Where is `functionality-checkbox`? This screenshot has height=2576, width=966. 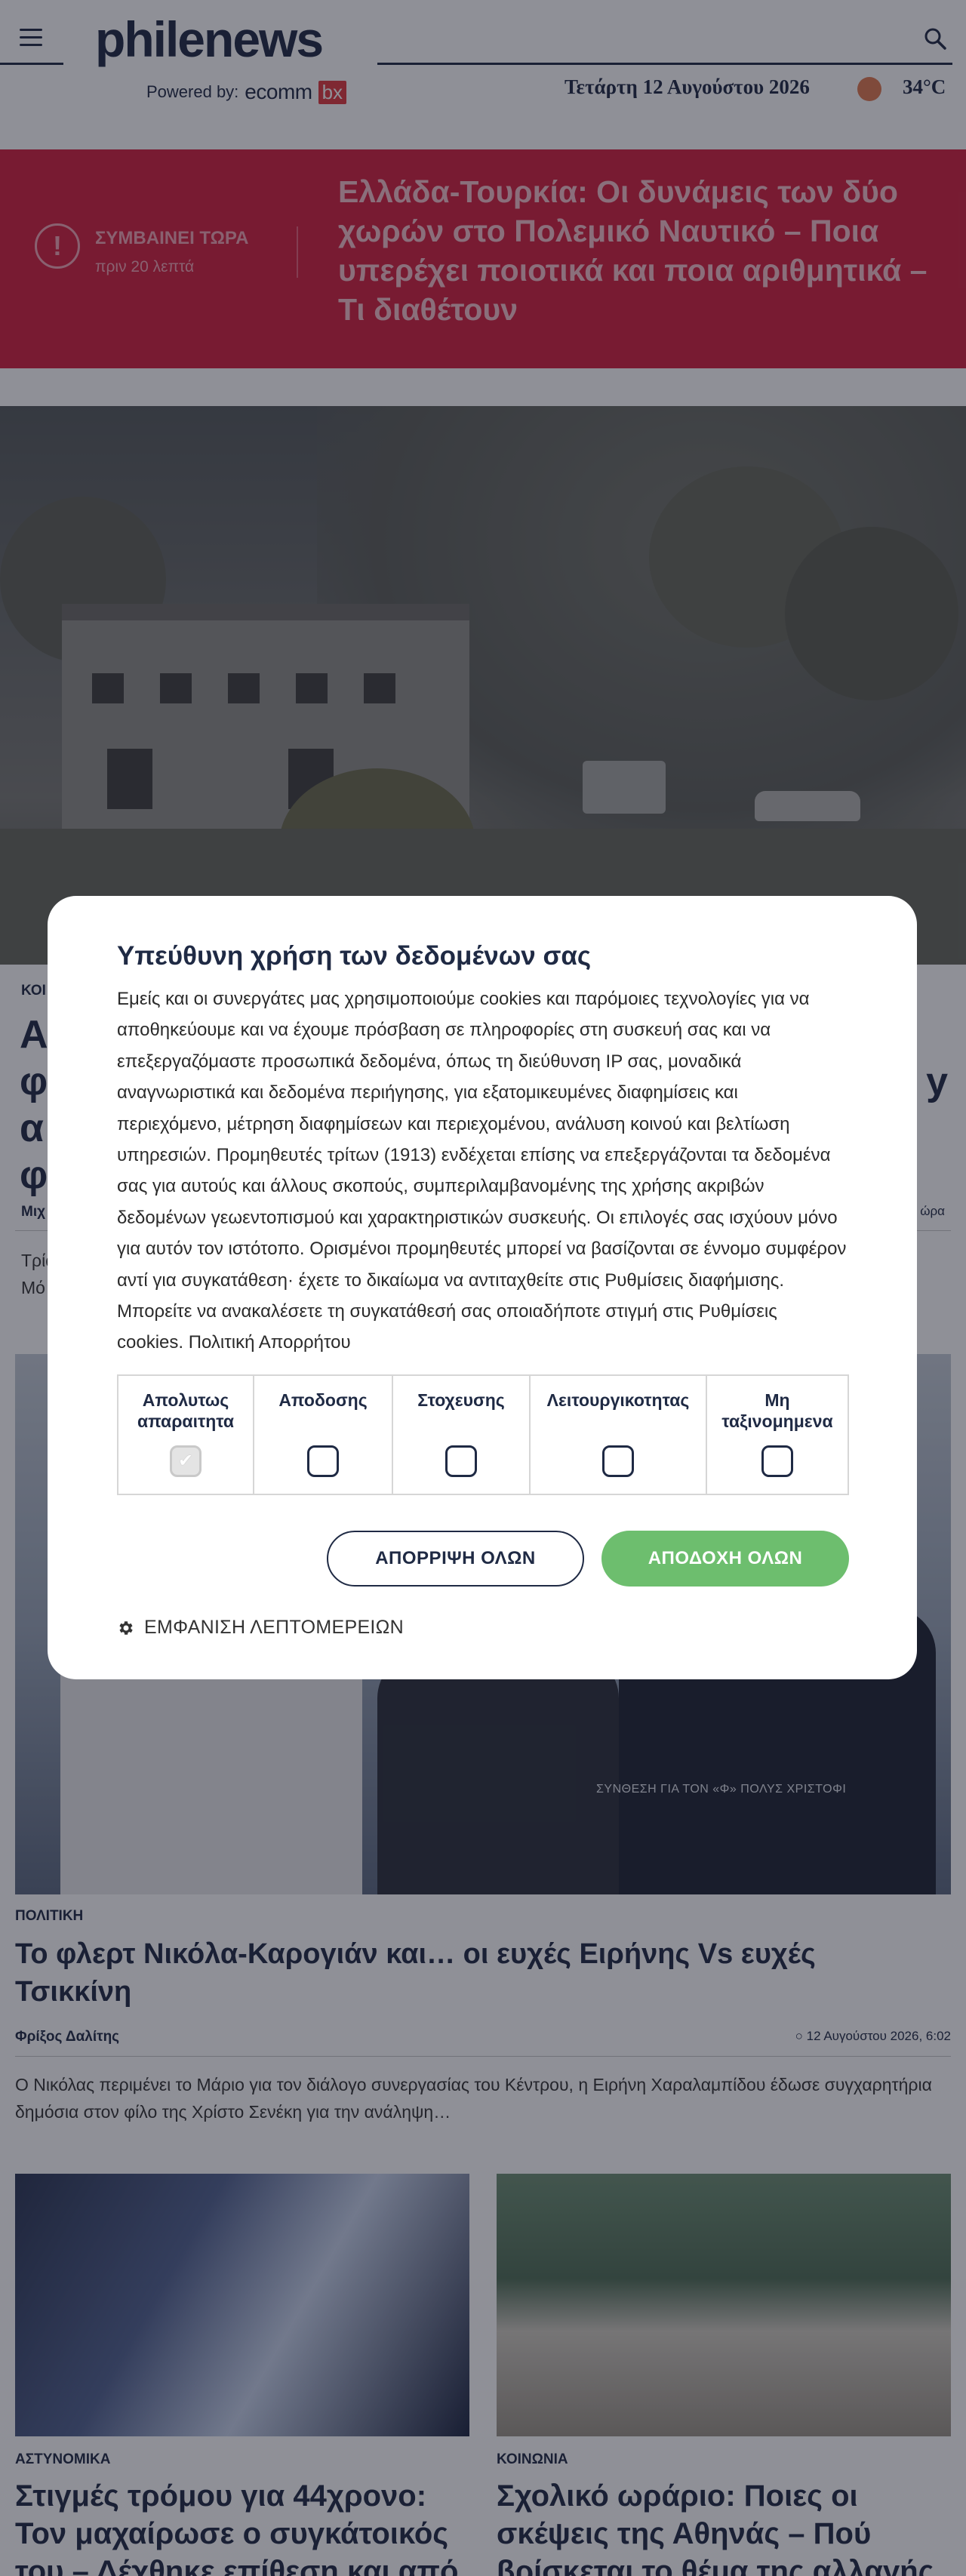
functionality-checkbox is located at coordinates (618, 1461).